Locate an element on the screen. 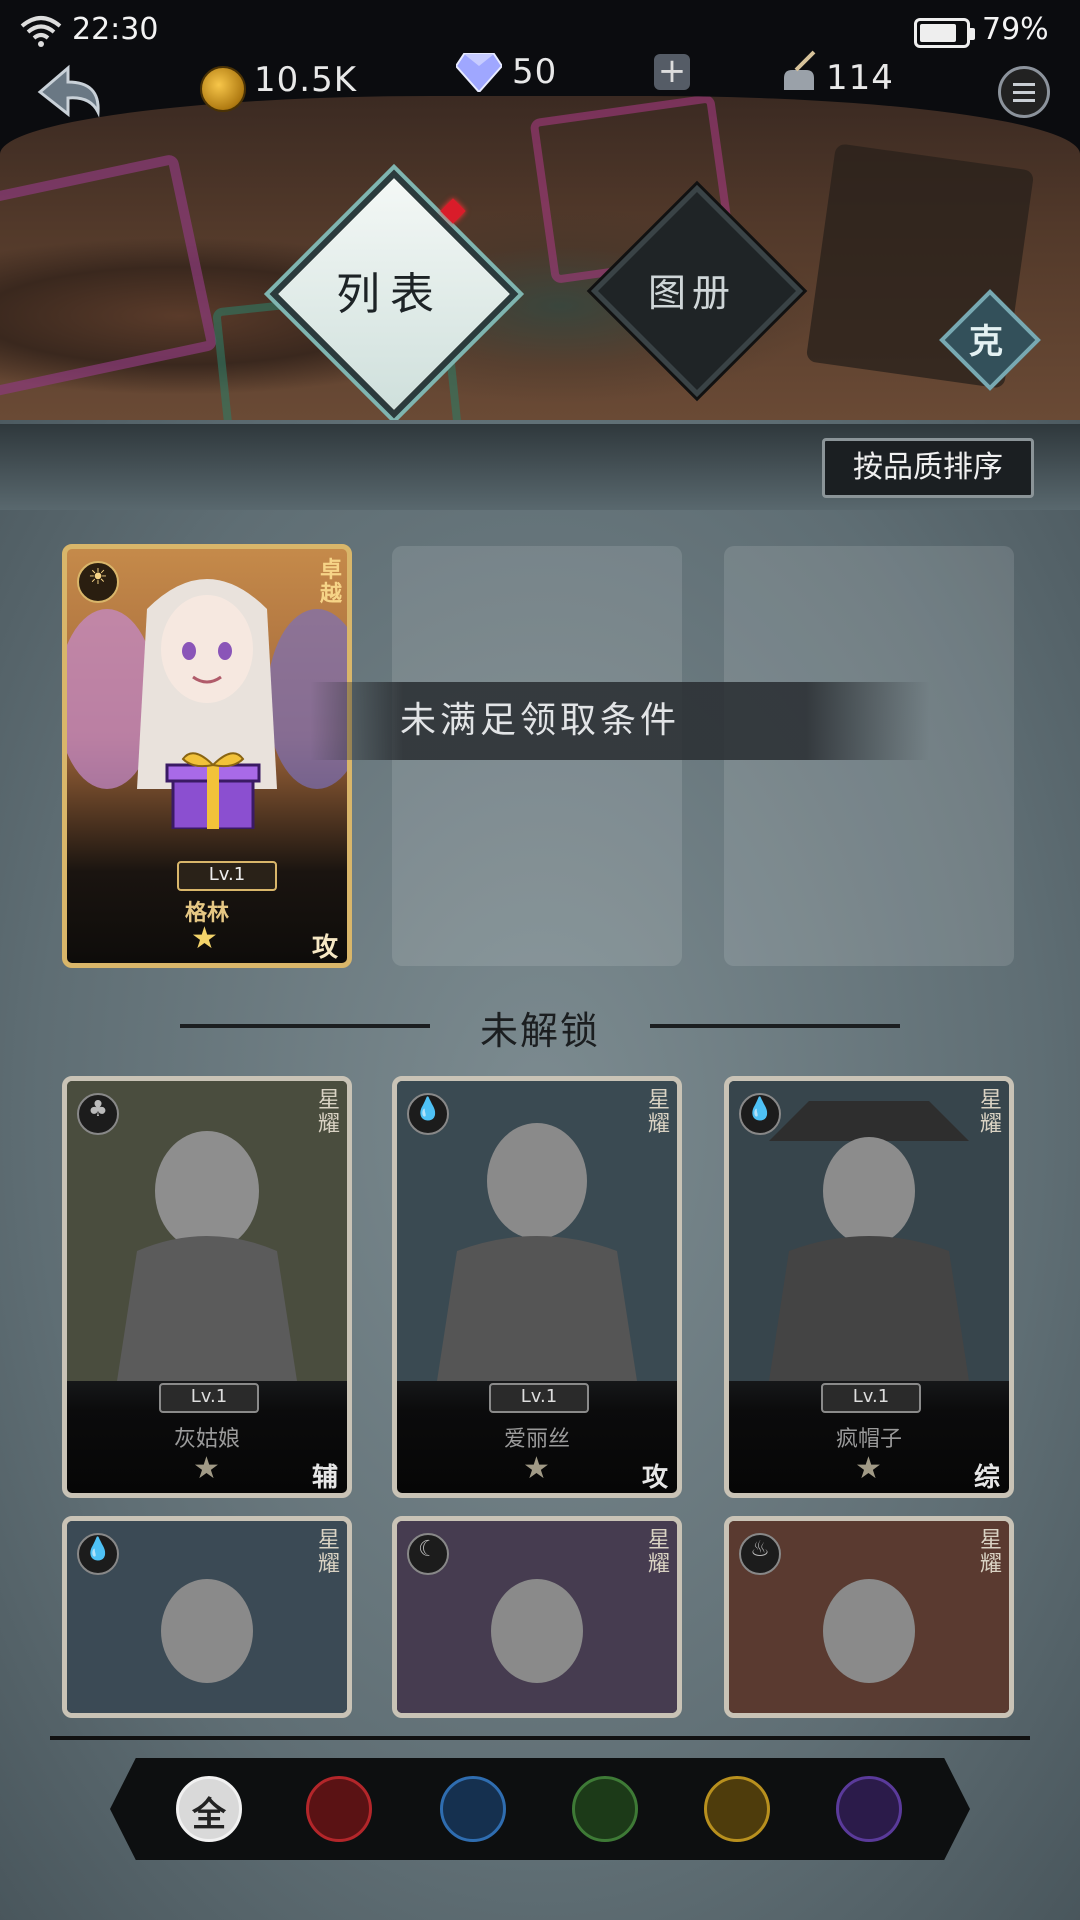  filter-light-icon is located at coordinates (737, 1809).